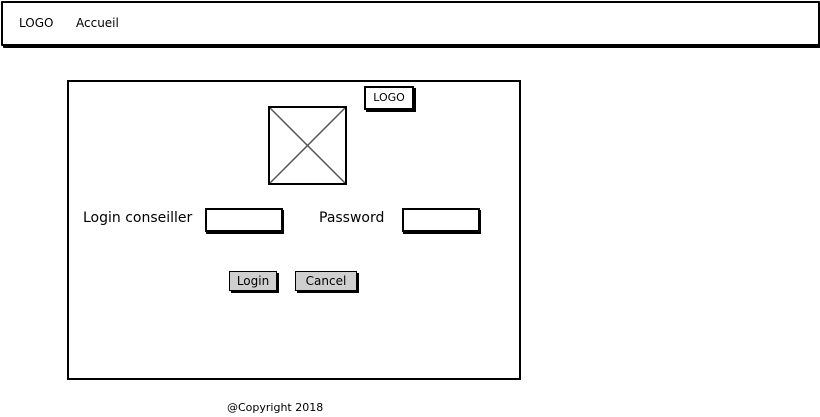 The image size is (820, 417). Describe the element at coordinates (275, 407) in the screenshot. I see `footer-copyright: @Copyright 2018` at that location.